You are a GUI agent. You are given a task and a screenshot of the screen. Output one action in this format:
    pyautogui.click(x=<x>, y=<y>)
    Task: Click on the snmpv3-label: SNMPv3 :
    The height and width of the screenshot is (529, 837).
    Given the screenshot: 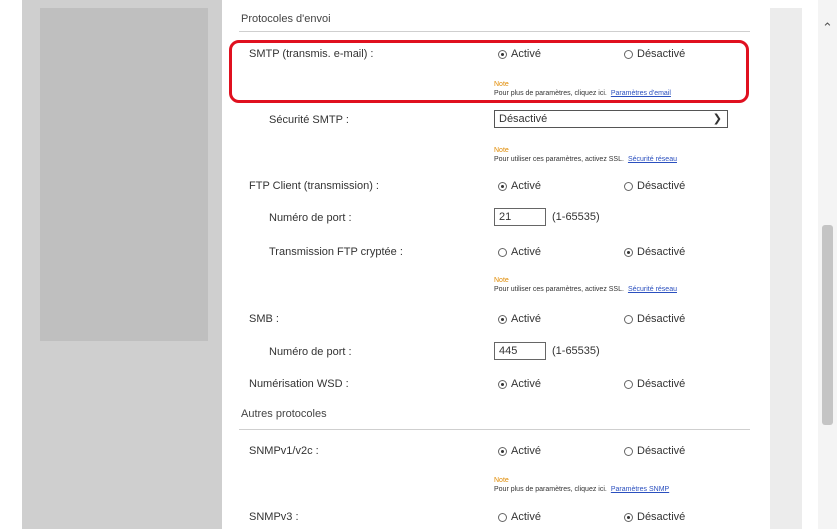 What is the action you would take?
    pyautogui.click(x=274, y=517)
    